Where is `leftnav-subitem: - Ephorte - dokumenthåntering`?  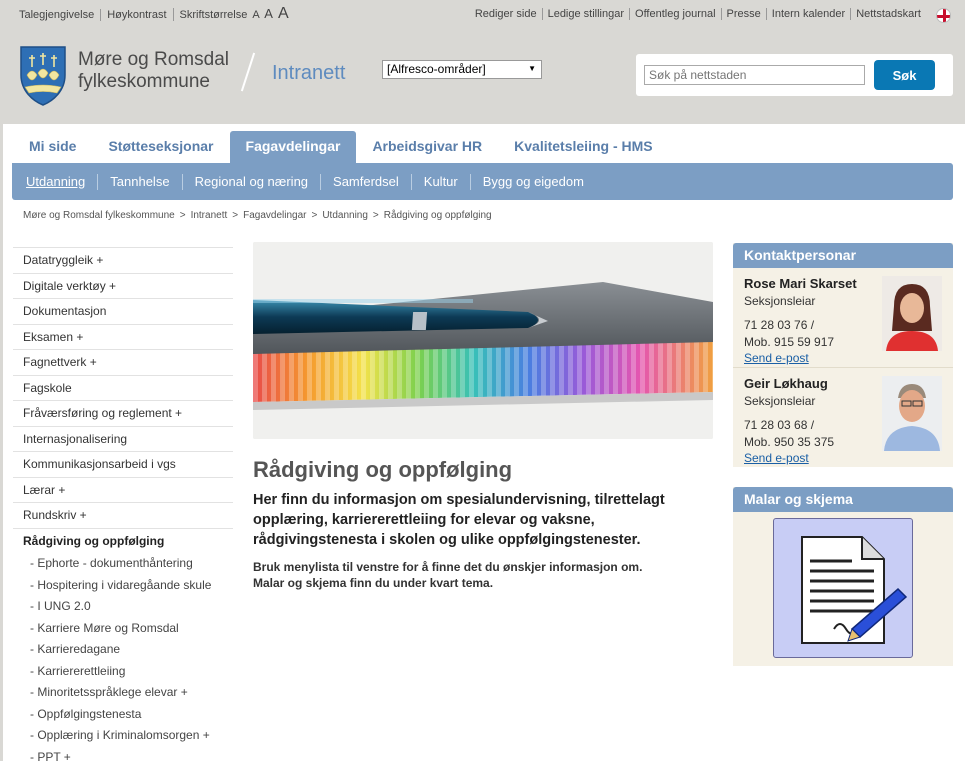 leftnav-subitem: - Ephorte - dokumenthåntering is located at coordinates (123, 564).